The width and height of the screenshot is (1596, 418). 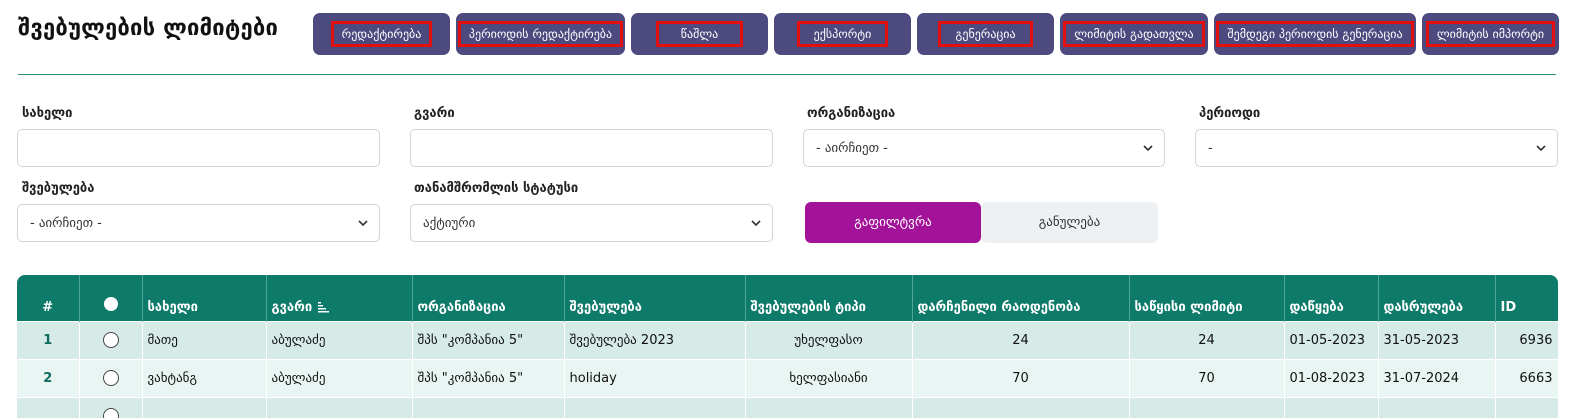 I want to click on name-input, so click(x=198, y=148).